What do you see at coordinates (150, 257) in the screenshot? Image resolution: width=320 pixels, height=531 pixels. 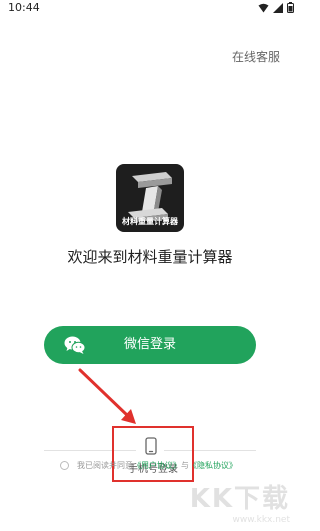 I see `welcome-title: 欢迎来到材料重量计算器` at bounding box center [150, 257].